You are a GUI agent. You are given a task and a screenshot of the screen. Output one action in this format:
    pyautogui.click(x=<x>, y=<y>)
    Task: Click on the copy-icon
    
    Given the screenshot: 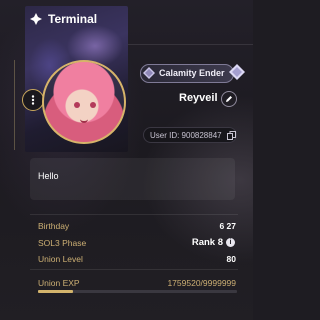 What is the action you would take?
    pyautogui.click(x=231, y=135)
    